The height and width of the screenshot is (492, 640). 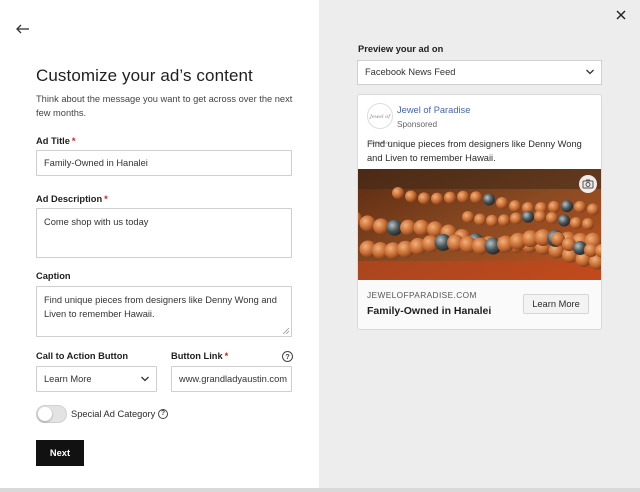 What do you see at coordinates (144, 75) in the screenshot?
I see `page-title: Customize your ad’s content` at bounding box center [144, 75].